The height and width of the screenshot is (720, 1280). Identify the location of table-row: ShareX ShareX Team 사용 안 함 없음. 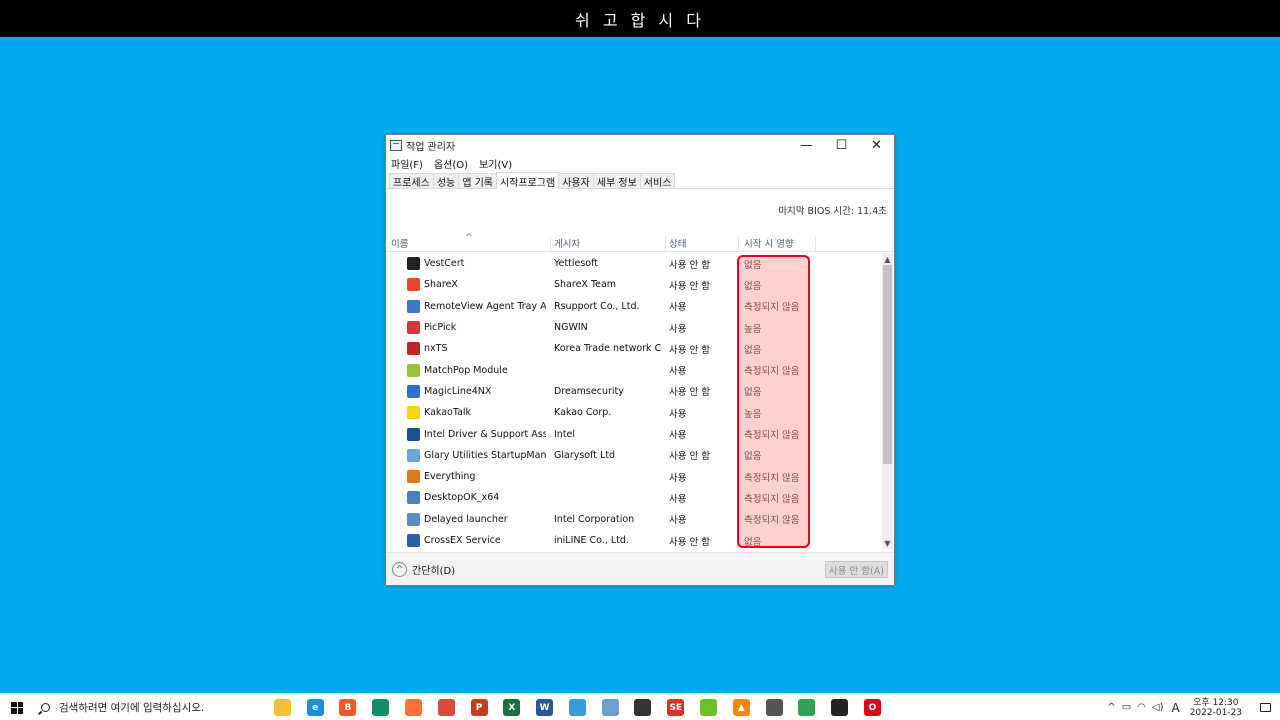
(634, 284).